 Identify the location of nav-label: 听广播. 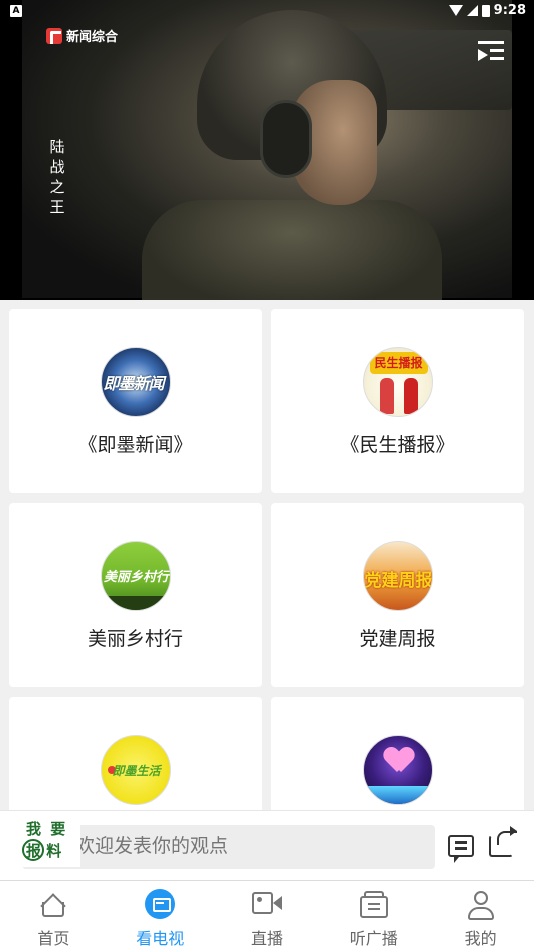
(373, 938).